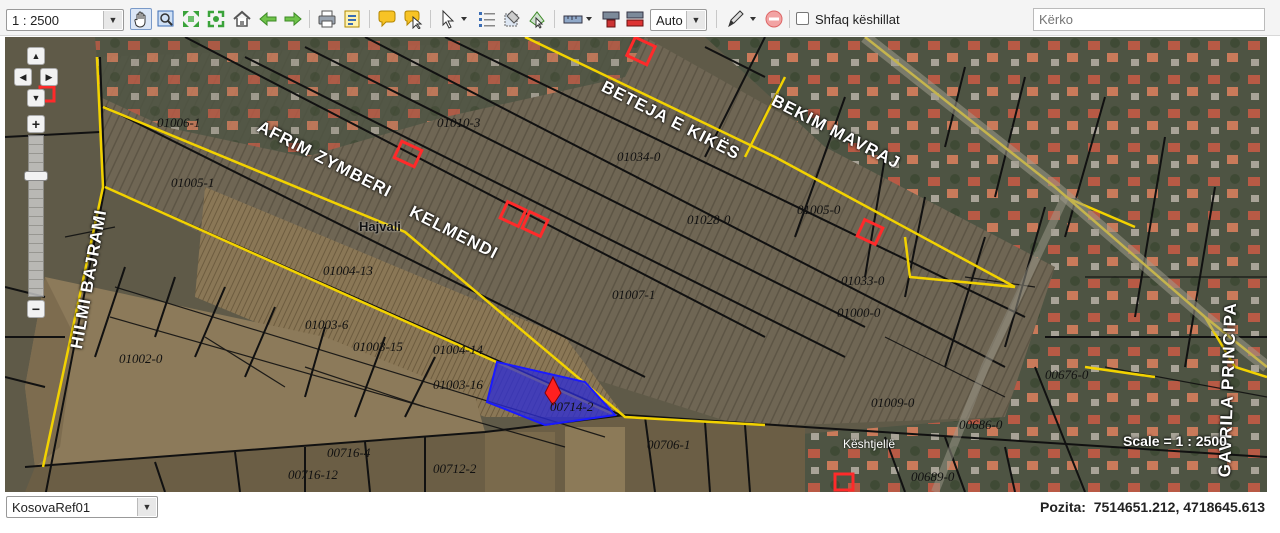 This screenshot has height=533, width=1280. I want to click on scale-select: 1 : 2500 ▼, so click(65, 20).